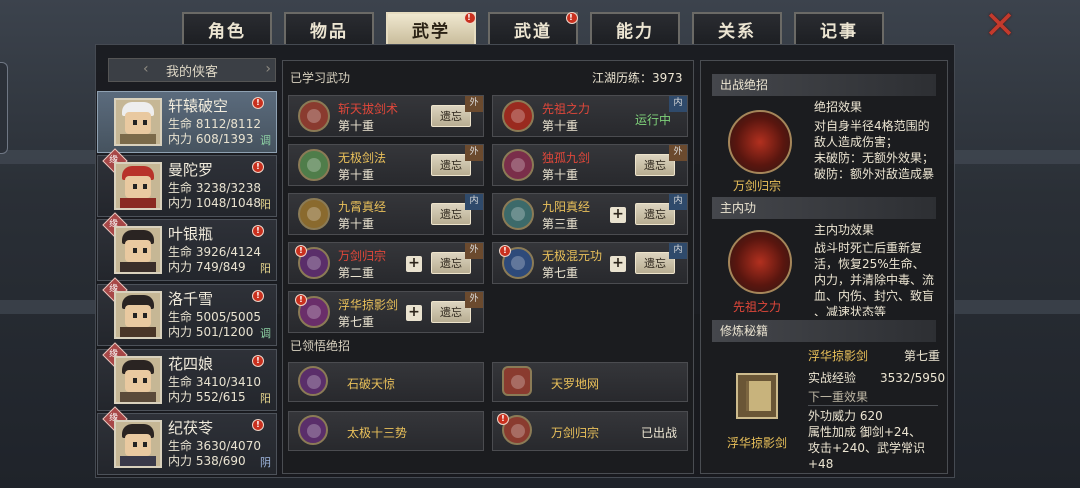 The image size is (1080, 488). What do you see at coordinates (187, 246) in the screenshot?
I see `character-card: 缘 叶银瓶 生命 3926/4124 内力 749/849 阳 !` at bounding box center [187, 246].